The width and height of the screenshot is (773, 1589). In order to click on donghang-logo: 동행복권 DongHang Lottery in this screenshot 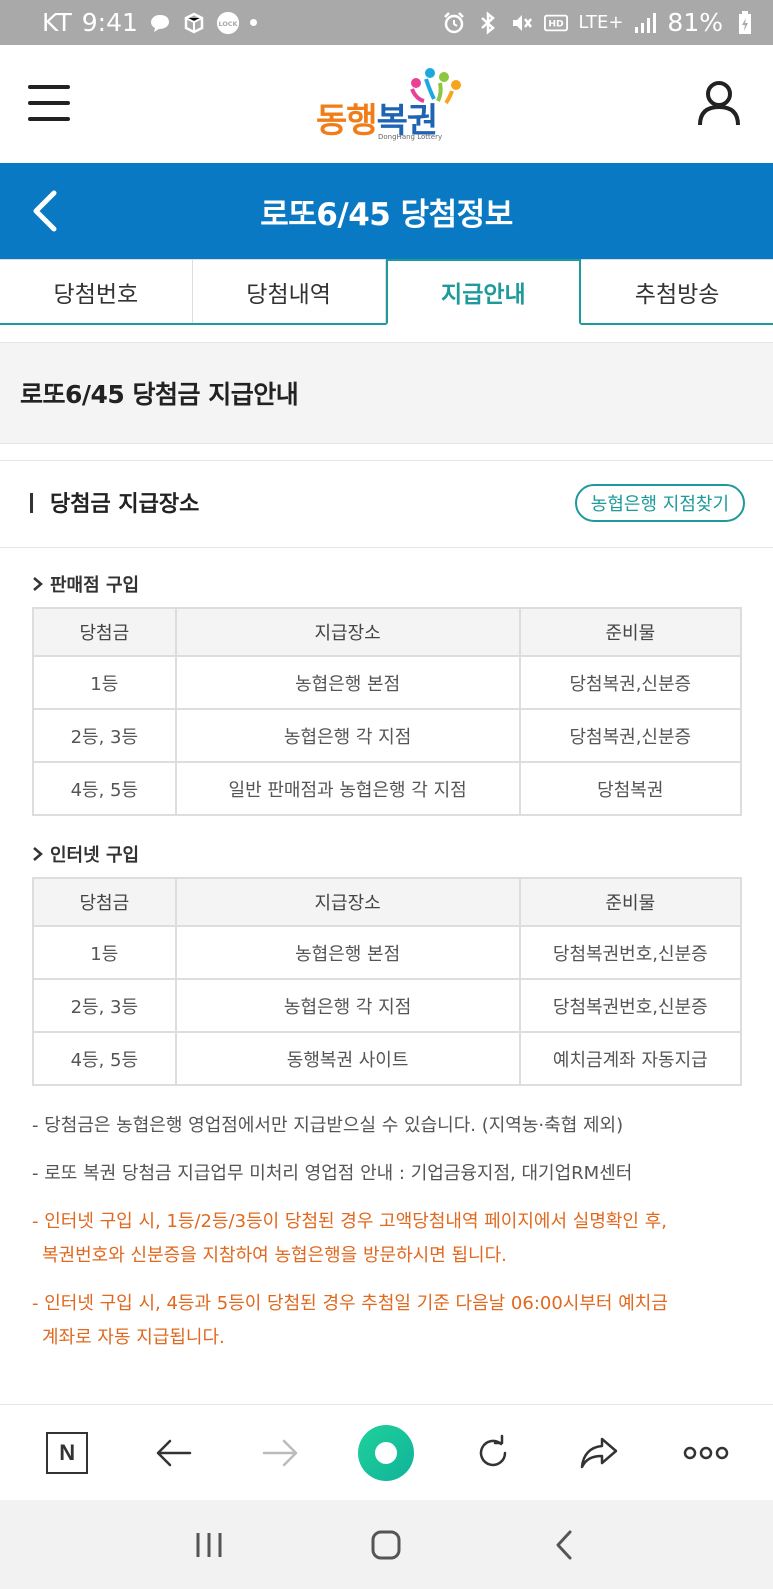, I will do `click(389, 105)`.